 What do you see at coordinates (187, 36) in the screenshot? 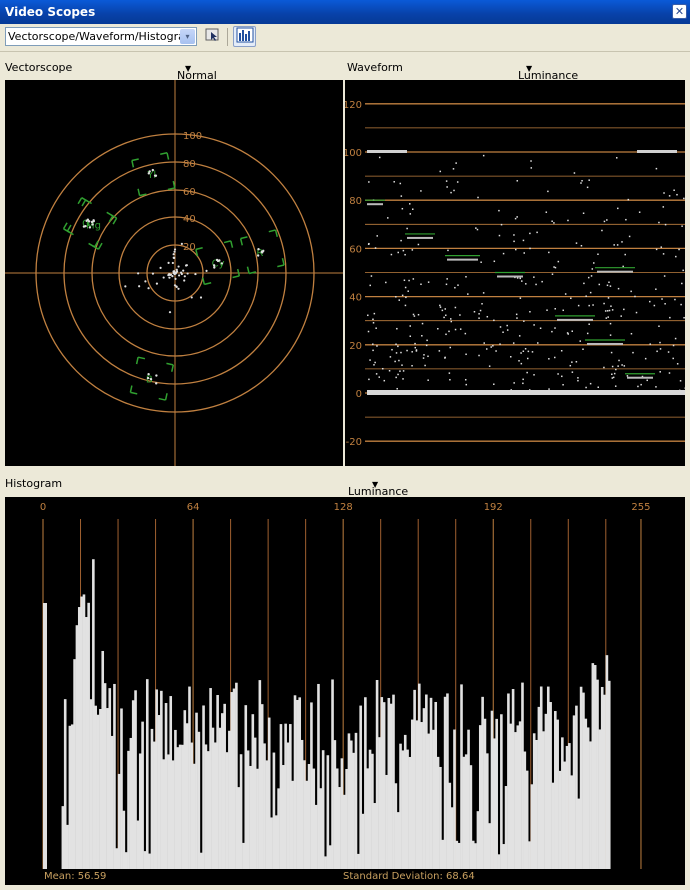
I see `chevron-down-icon: ▾` at bounding box center [187, 36].